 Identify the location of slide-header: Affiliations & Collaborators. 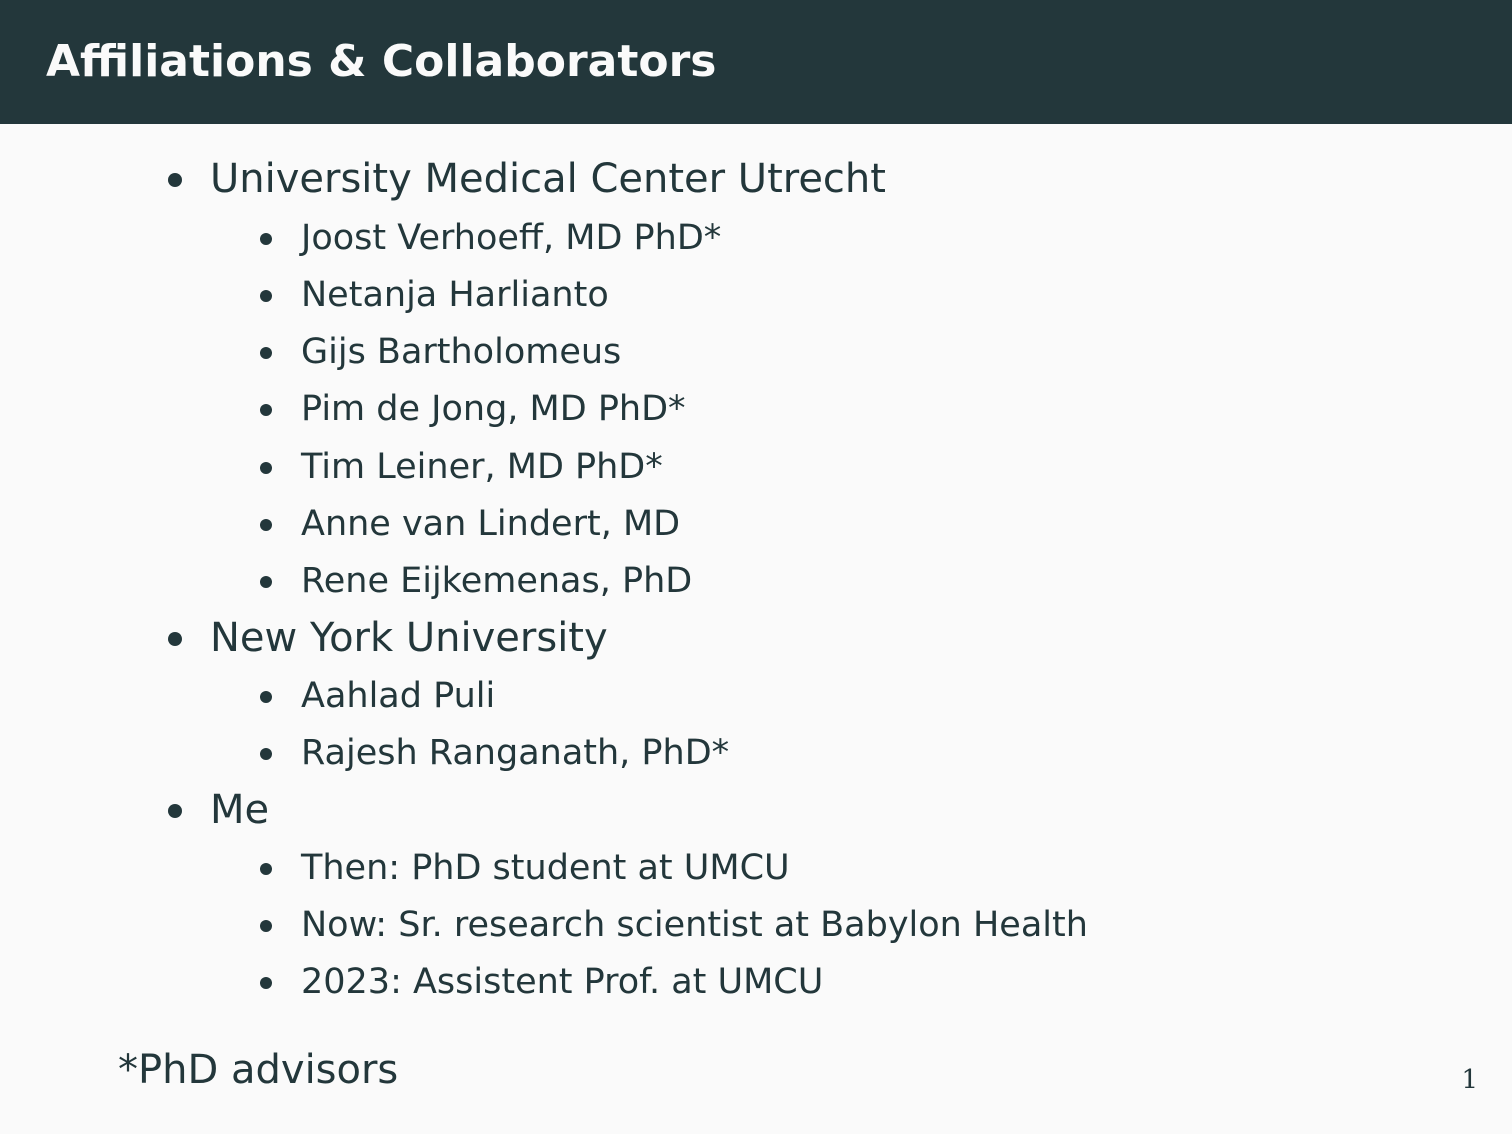
(756, 62).